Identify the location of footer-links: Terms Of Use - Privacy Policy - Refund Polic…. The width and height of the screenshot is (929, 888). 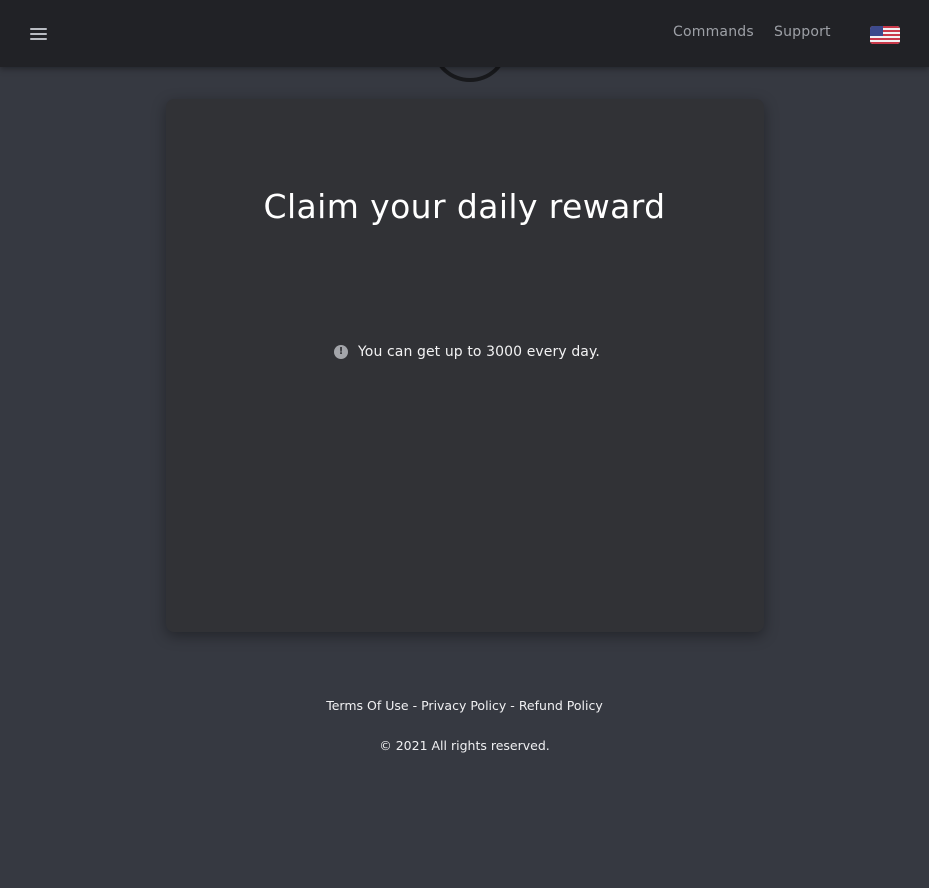
(464, 705).